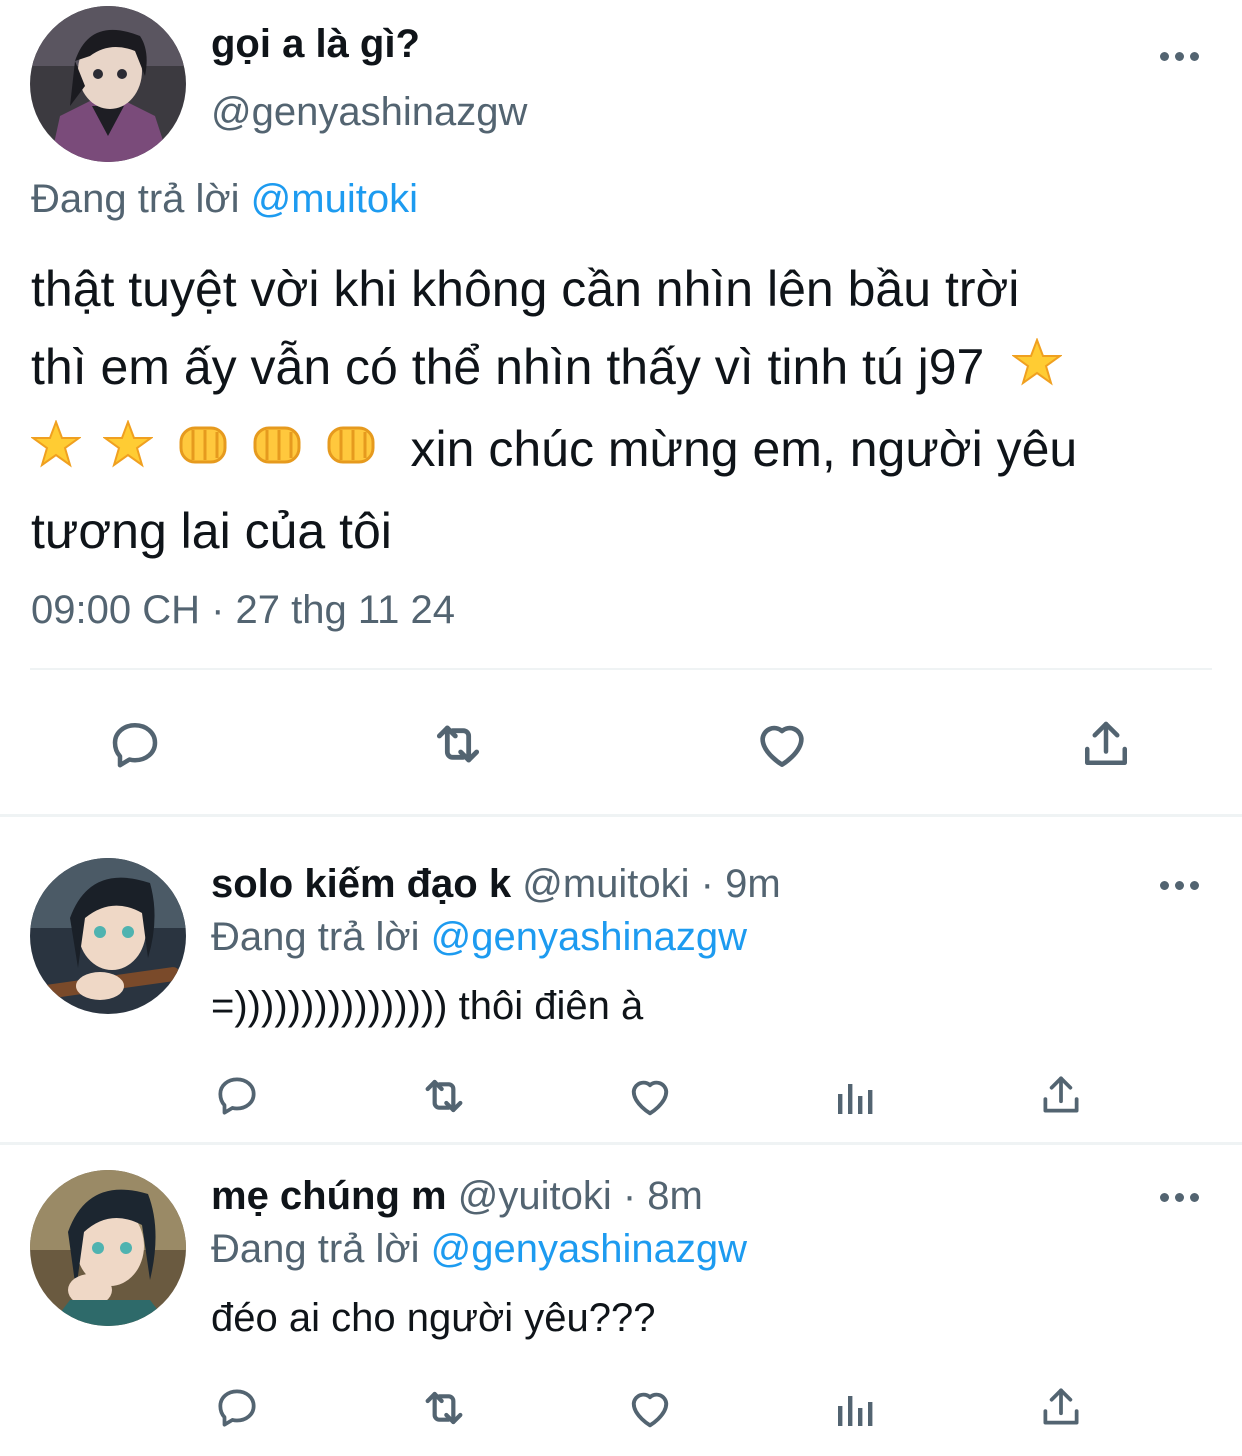  Describe the element at coordinates (108, 84) in the screenshot. I see `author-avatar` at that location.